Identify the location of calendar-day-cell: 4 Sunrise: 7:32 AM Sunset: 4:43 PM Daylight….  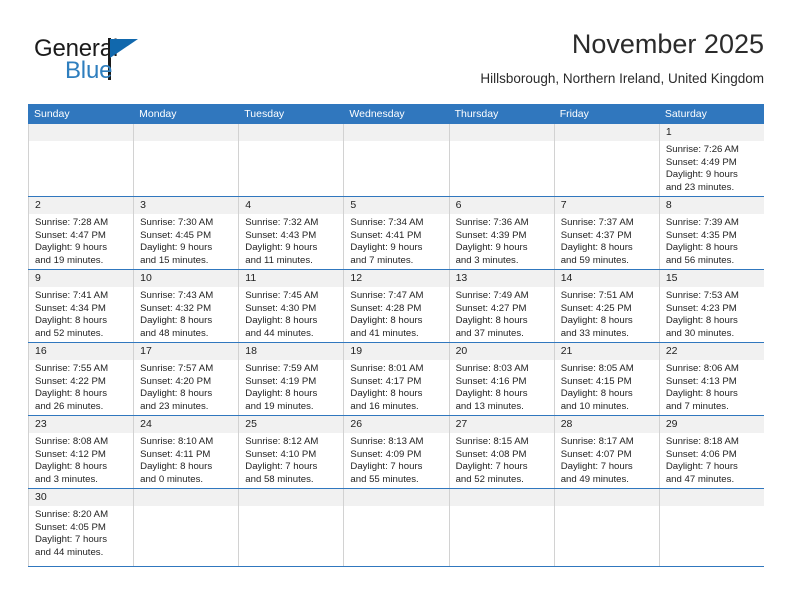
(291, 233).